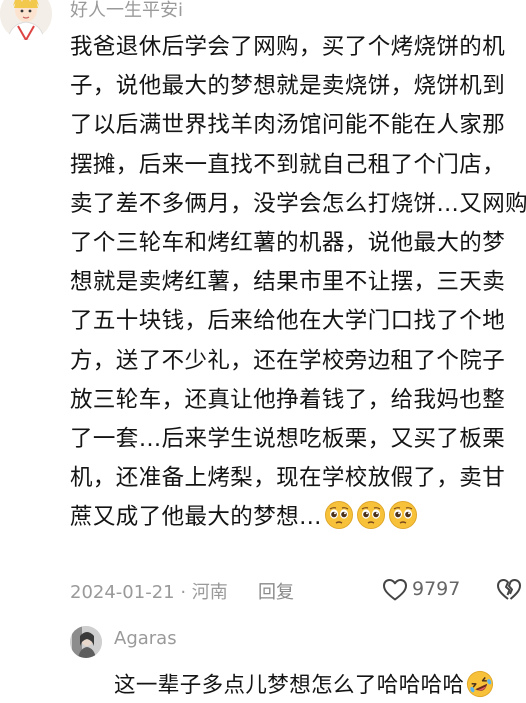  I want to click on username: 好人一生平安i, so click(126, 11).